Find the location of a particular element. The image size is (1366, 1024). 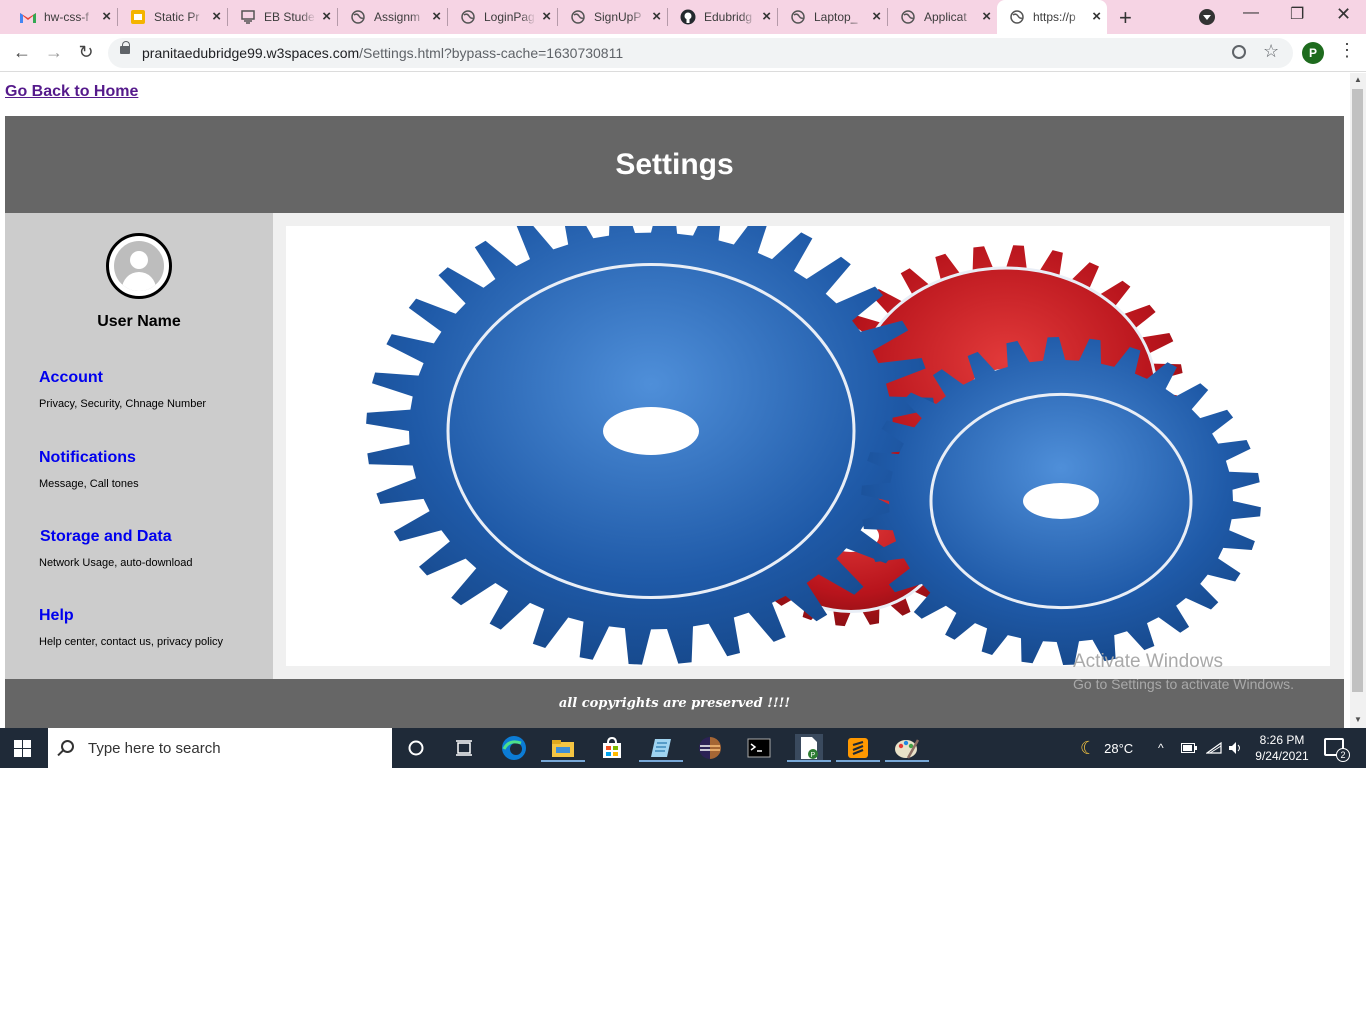

eclipse-ide-icon is located at coordinates (710, 748).